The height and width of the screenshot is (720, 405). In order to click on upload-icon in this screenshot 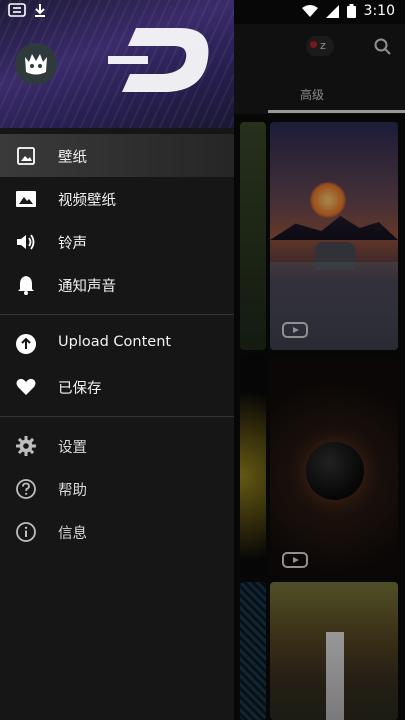, I will do `click(26, 344)`.